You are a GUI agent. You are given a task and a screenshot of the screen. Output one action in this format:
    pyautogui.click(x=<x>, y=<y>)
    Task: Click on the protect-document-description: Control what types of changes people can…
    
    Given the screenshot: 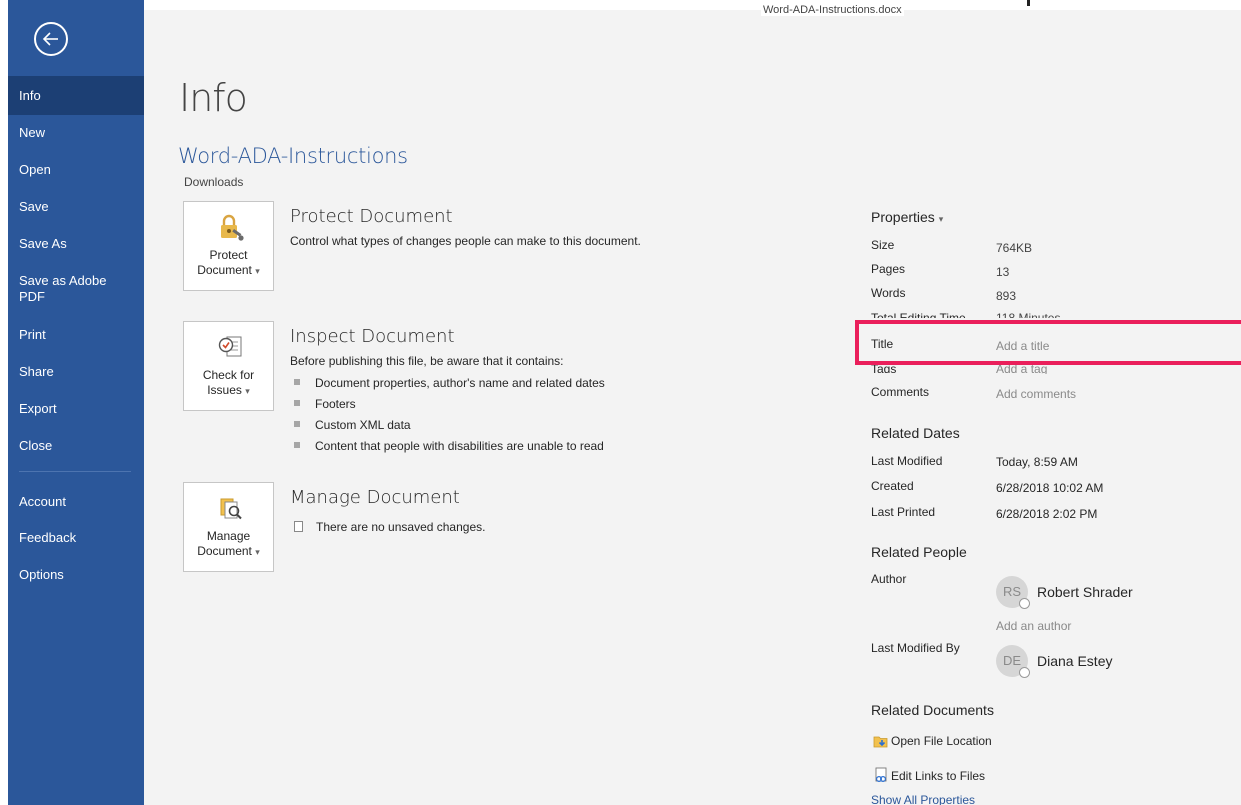 What is the action you would take?
    pyautogui.click(x=465, y=241)
    